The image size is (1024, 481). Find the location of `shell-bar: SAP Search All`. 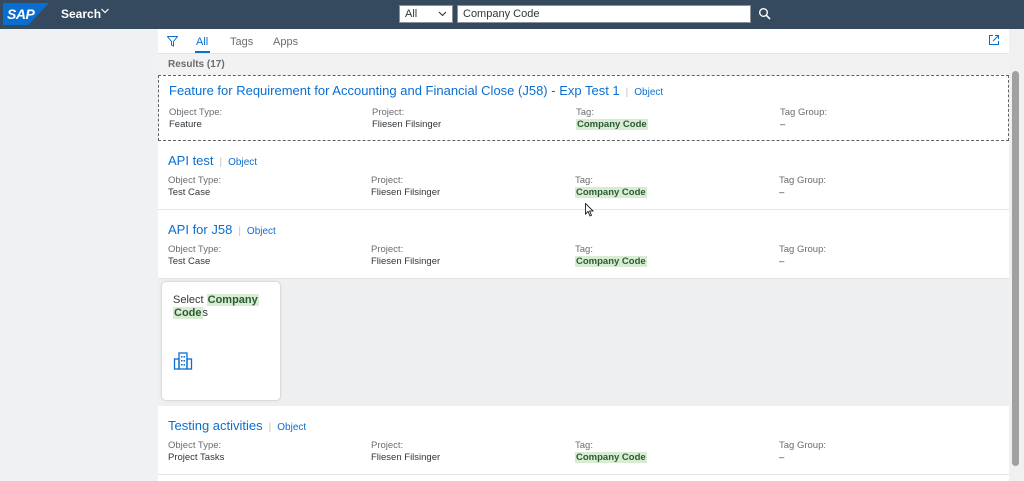

shell-bar: SAP Search All is located at coordinates (512, 14).